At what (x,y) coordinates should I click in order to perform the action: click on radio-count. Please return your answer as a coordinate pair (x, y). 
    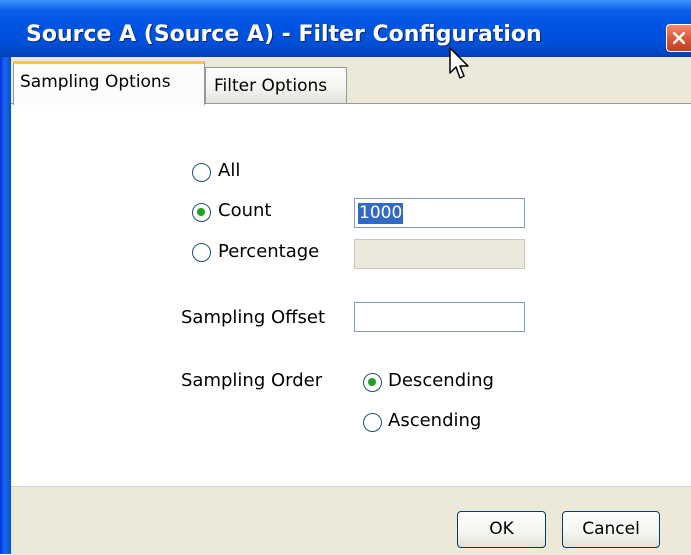
    Looking at the image, I should click on (201, 212).